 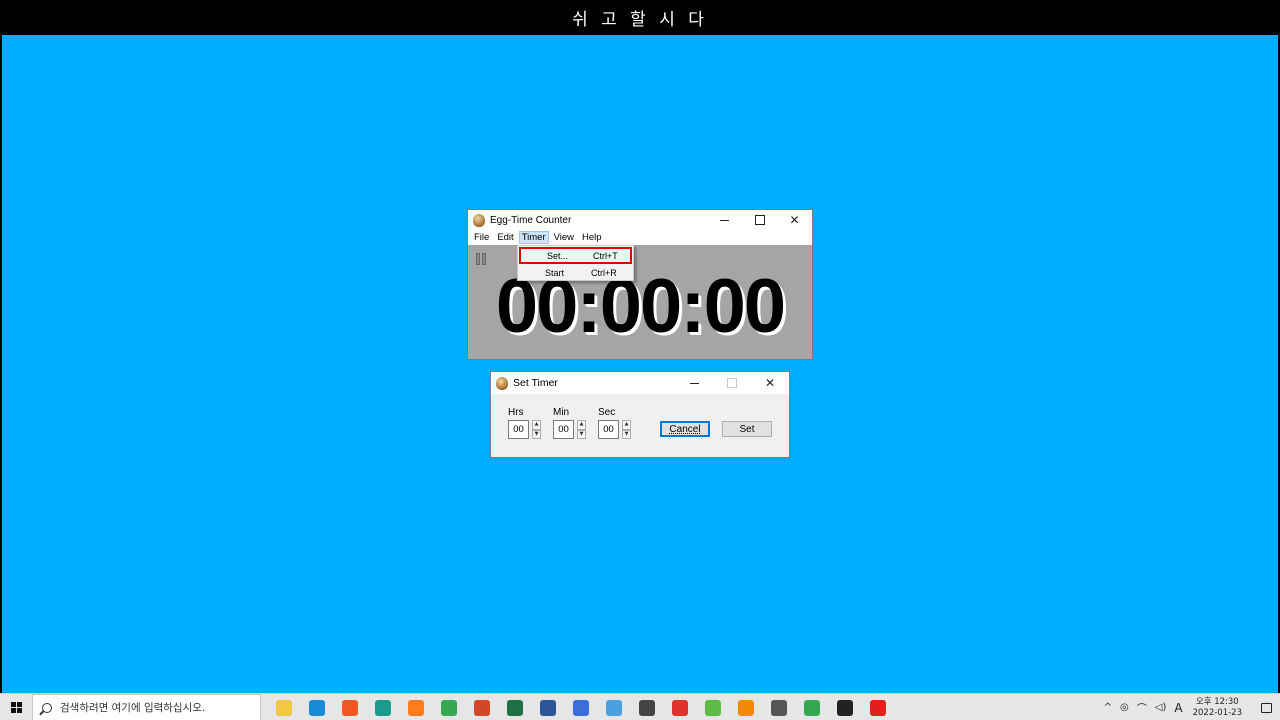 I want to click on app-red-icon, so click(x=679, y=707).